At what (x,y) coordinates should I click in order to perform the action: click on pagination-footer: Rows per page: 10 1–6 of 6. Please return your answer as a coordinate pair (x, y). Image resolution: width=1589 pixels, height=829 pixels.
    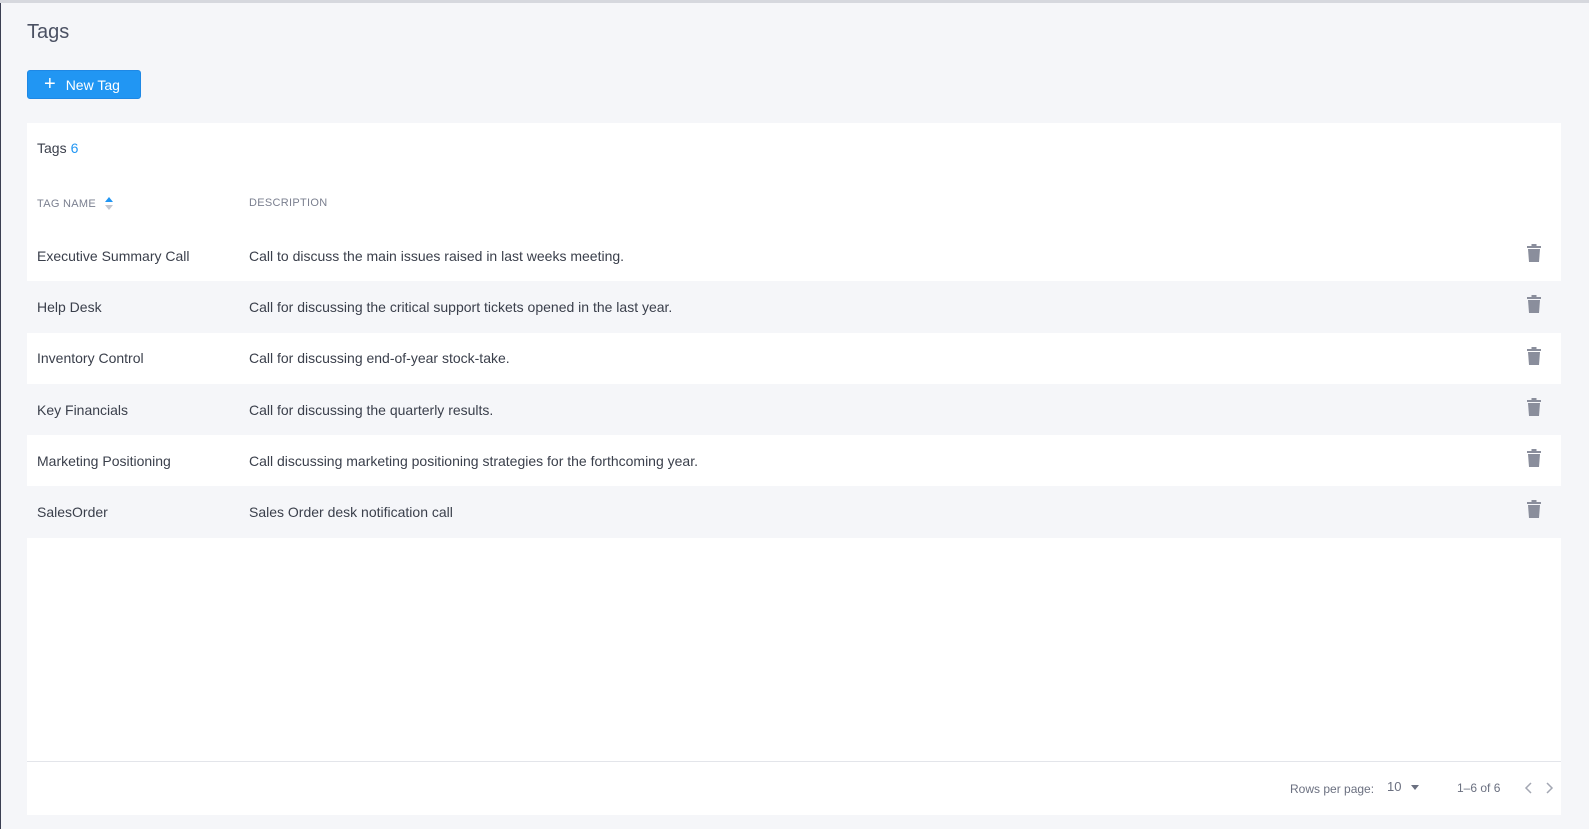
    Looking at the image, I should click on (794, 789).